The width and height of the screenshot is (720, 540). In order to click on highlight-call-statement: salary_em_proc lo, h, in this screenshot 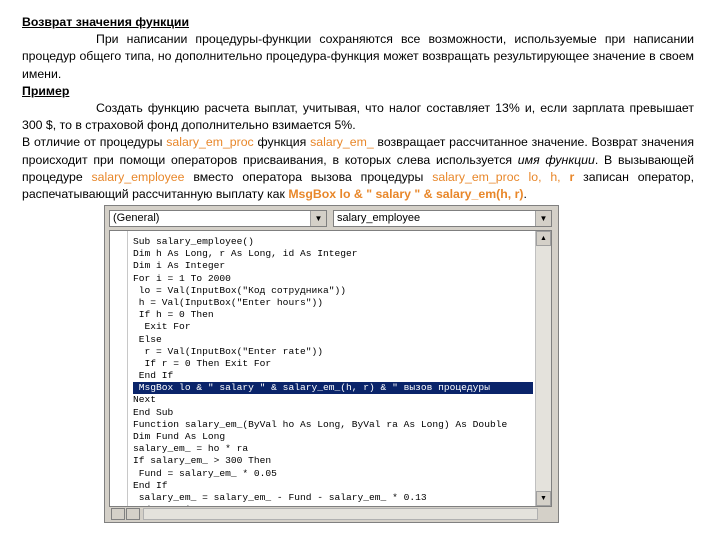, I will do `click(496, 176)`.